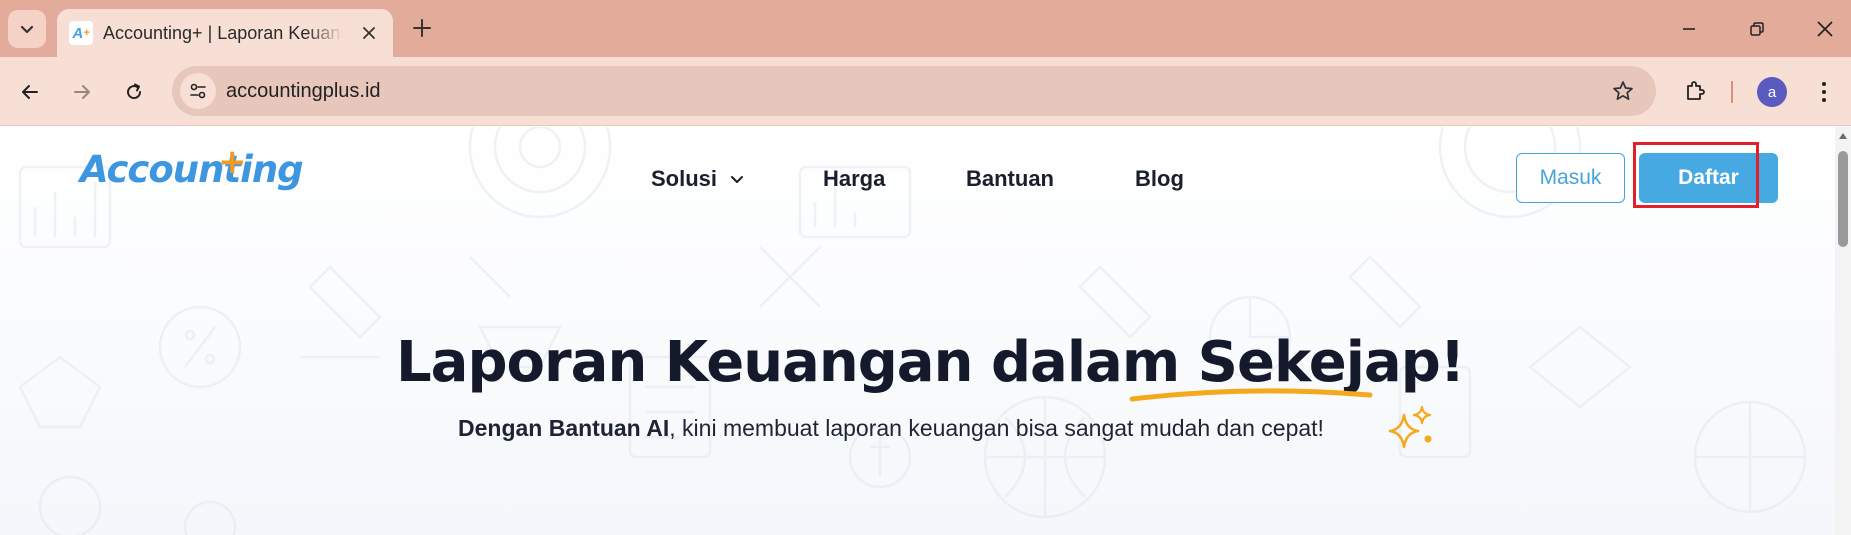 The height and width of the screenshot is (535, 1851). What do you see at coordinates (232, 162) in the screenshot?
I see `logo-plus-mark: +` at bounding box center [232, 162].